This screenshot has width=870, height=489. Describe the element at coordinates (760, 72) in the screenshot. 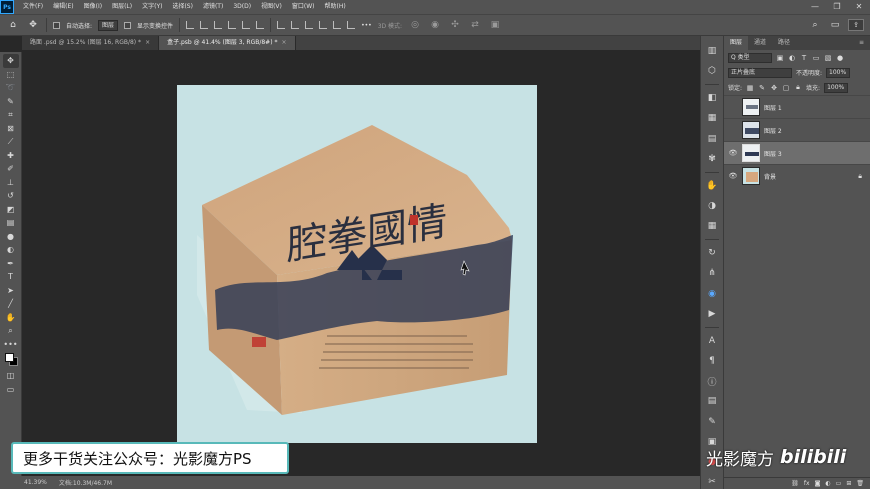

I see `blend-mode-dropdown: 正片叠底` at that location.